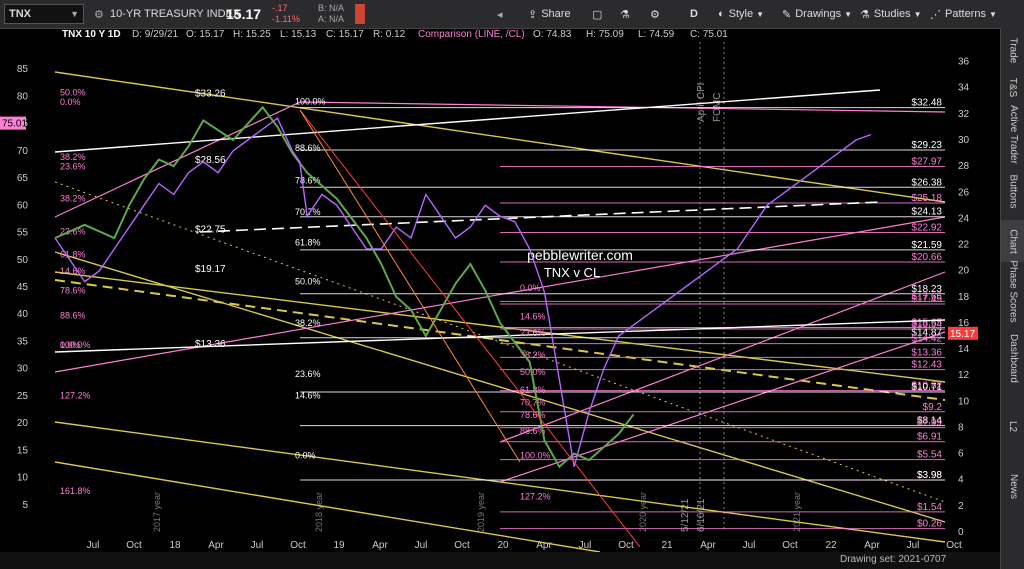 The image size is (1024, 569). I want to click on price-label: $13.36, so click(210, 344).